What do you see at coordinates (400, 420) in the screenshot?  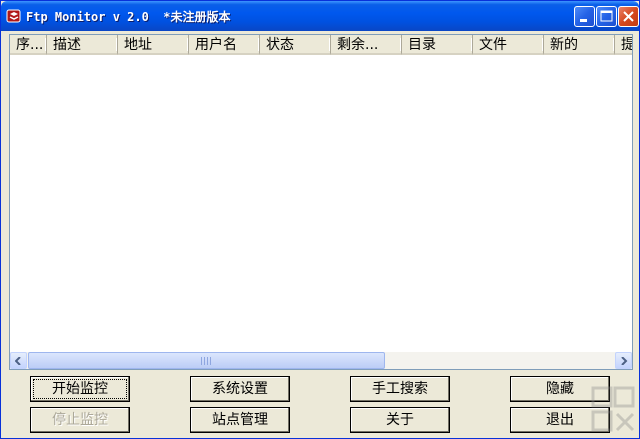 I see `about-button: 关于` at bounding box center [400, 420].